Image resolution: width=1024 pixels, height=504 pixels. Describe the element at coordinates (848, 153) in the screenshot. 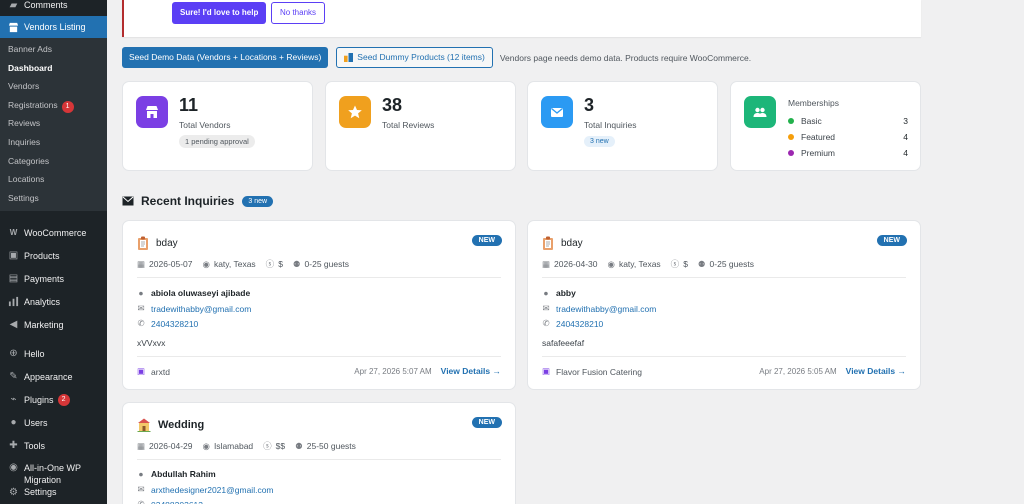

I see `membership-row-premium: Premium 4` at that location.